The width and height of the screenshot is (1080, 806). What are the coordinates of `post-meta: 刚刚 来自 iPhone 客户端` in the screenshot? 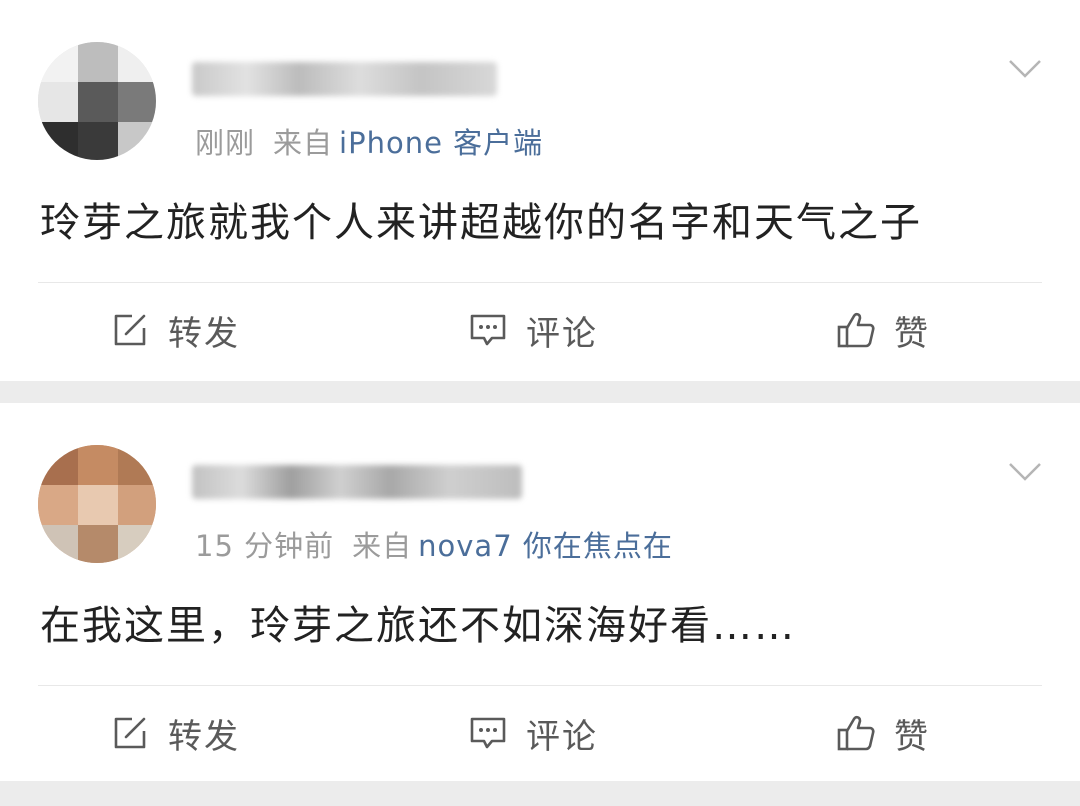 It's located at (369, 141).